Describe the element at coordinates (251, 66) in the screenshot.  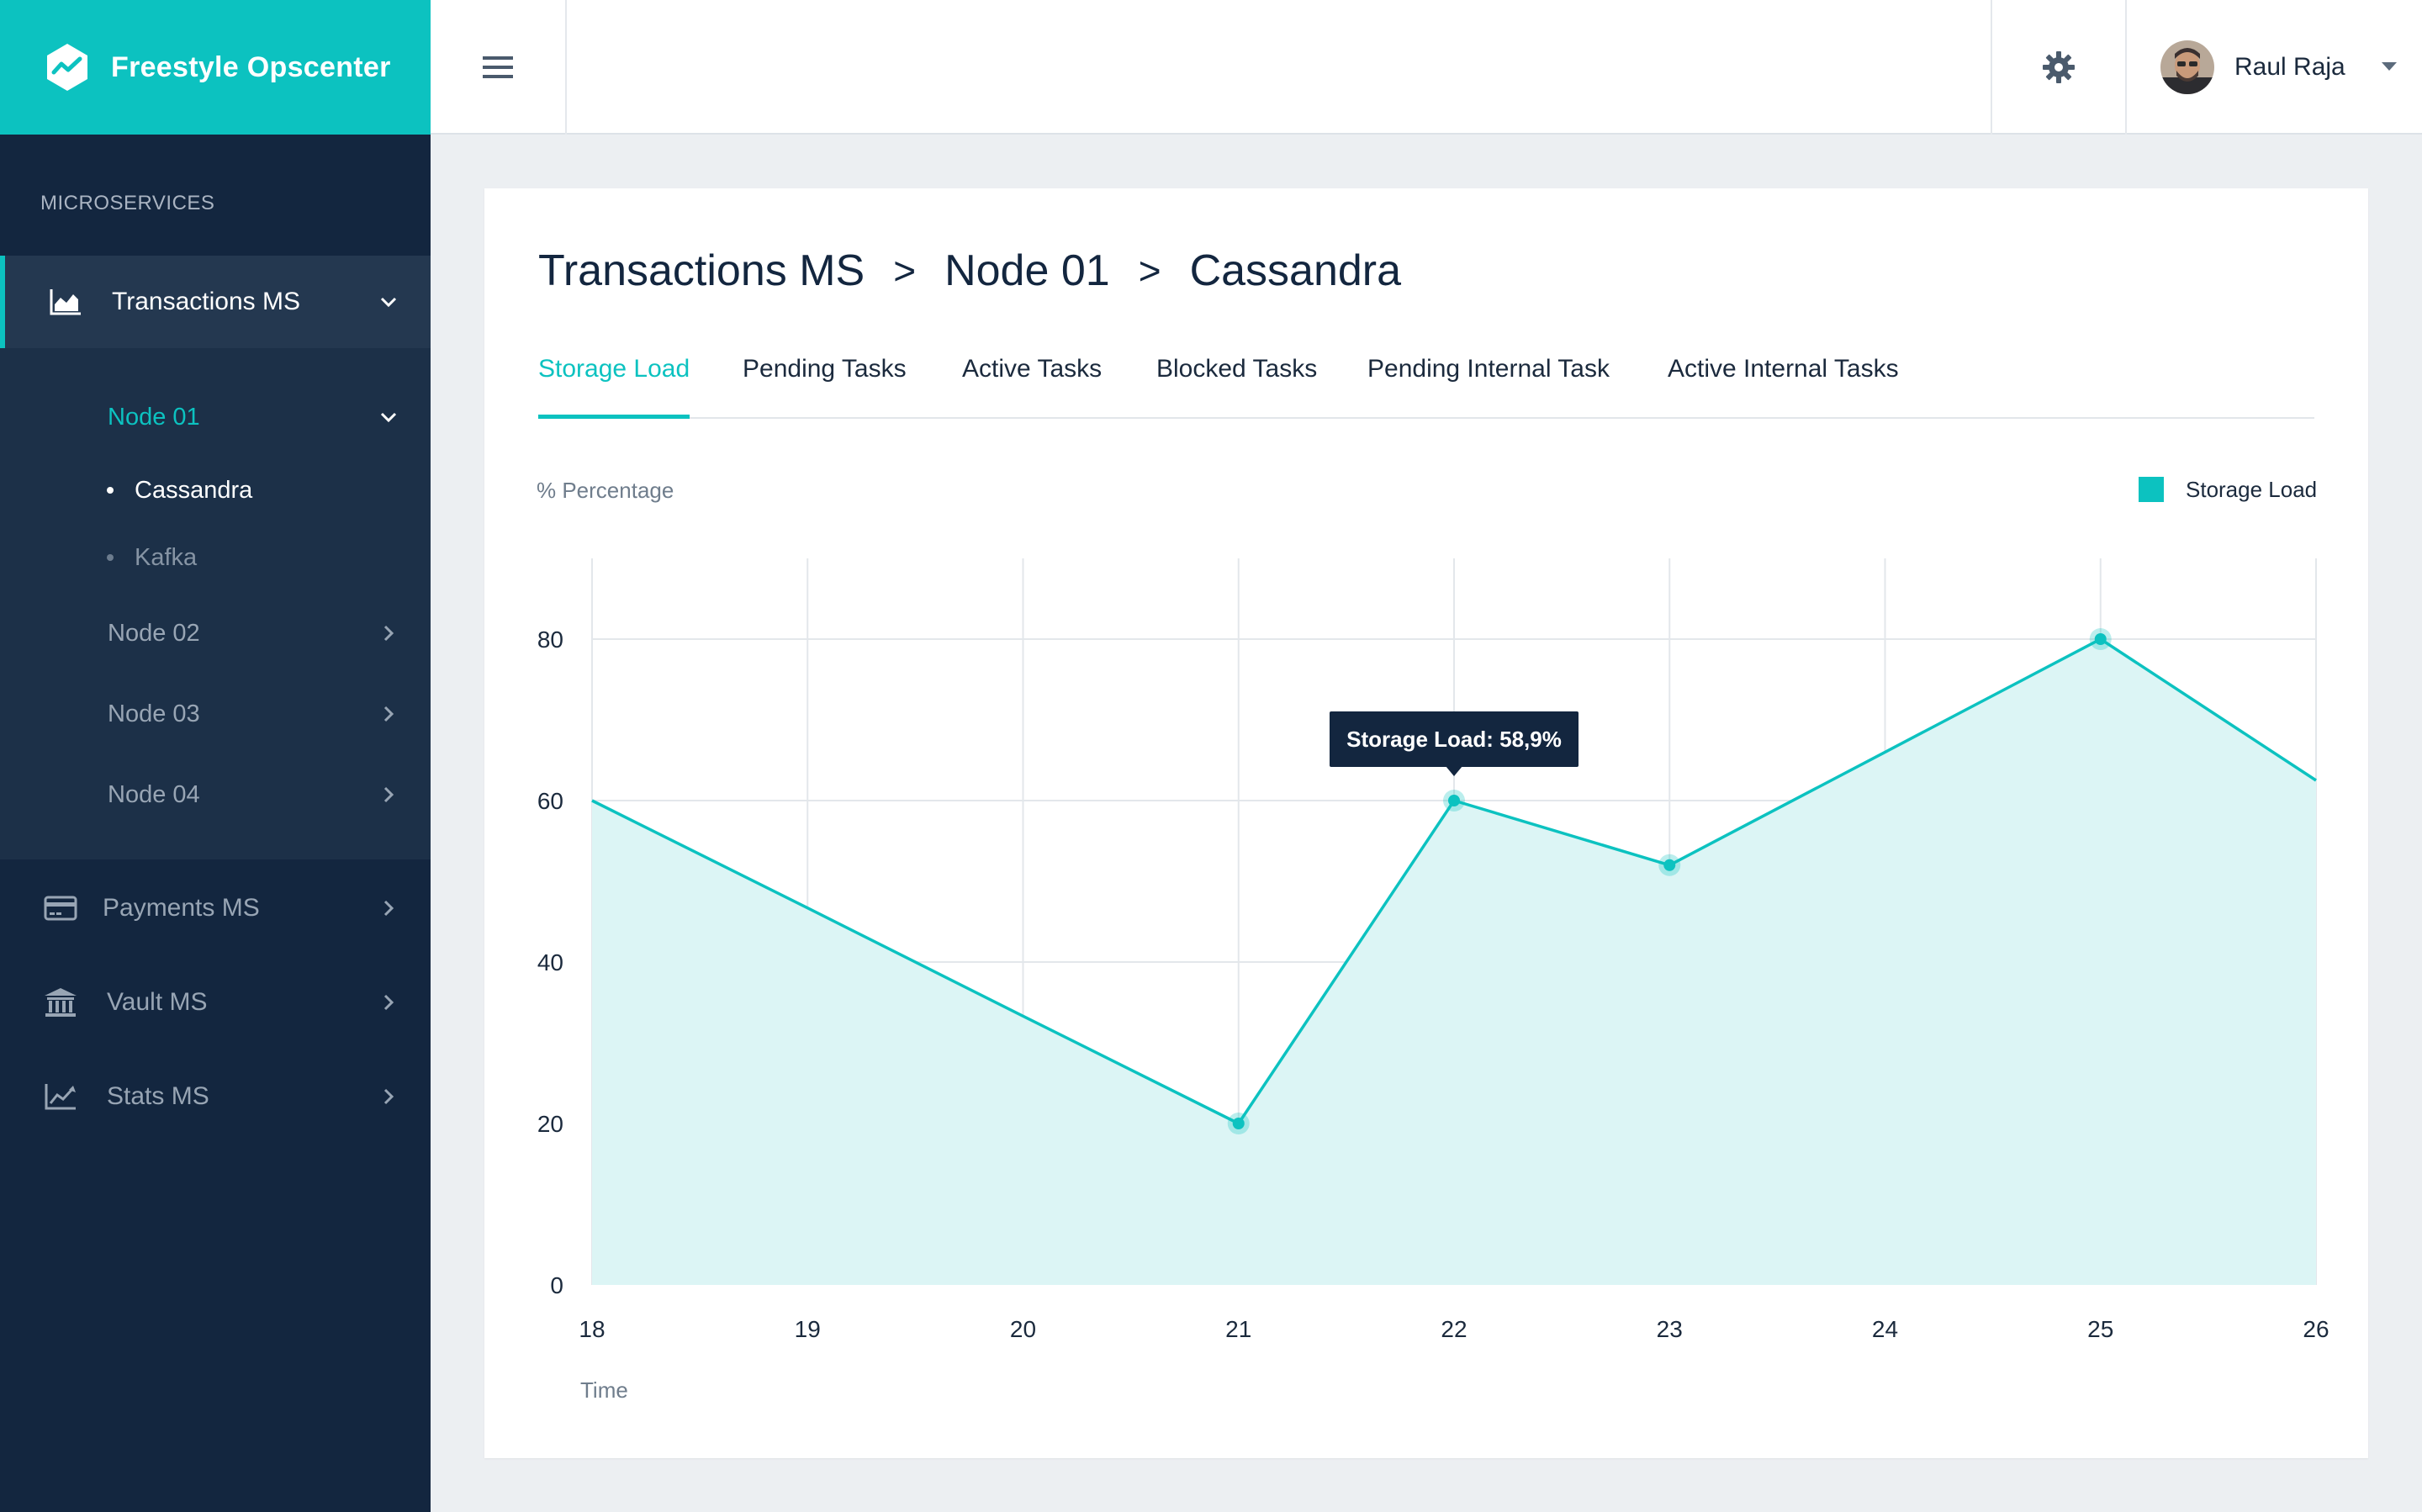
I see `app-name: Freestyle Opscenter` at that location.